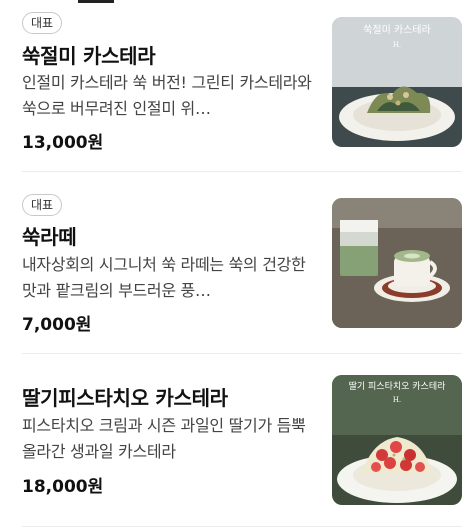 Image resolution: width=474 pixels, height=527 pixels. What do you see at coordinates (397, 440) in the screenshot?
I see `strawberry-castella-image: 딸기 피스타치오 카스테라 H.` at bounding box center [397, 440].